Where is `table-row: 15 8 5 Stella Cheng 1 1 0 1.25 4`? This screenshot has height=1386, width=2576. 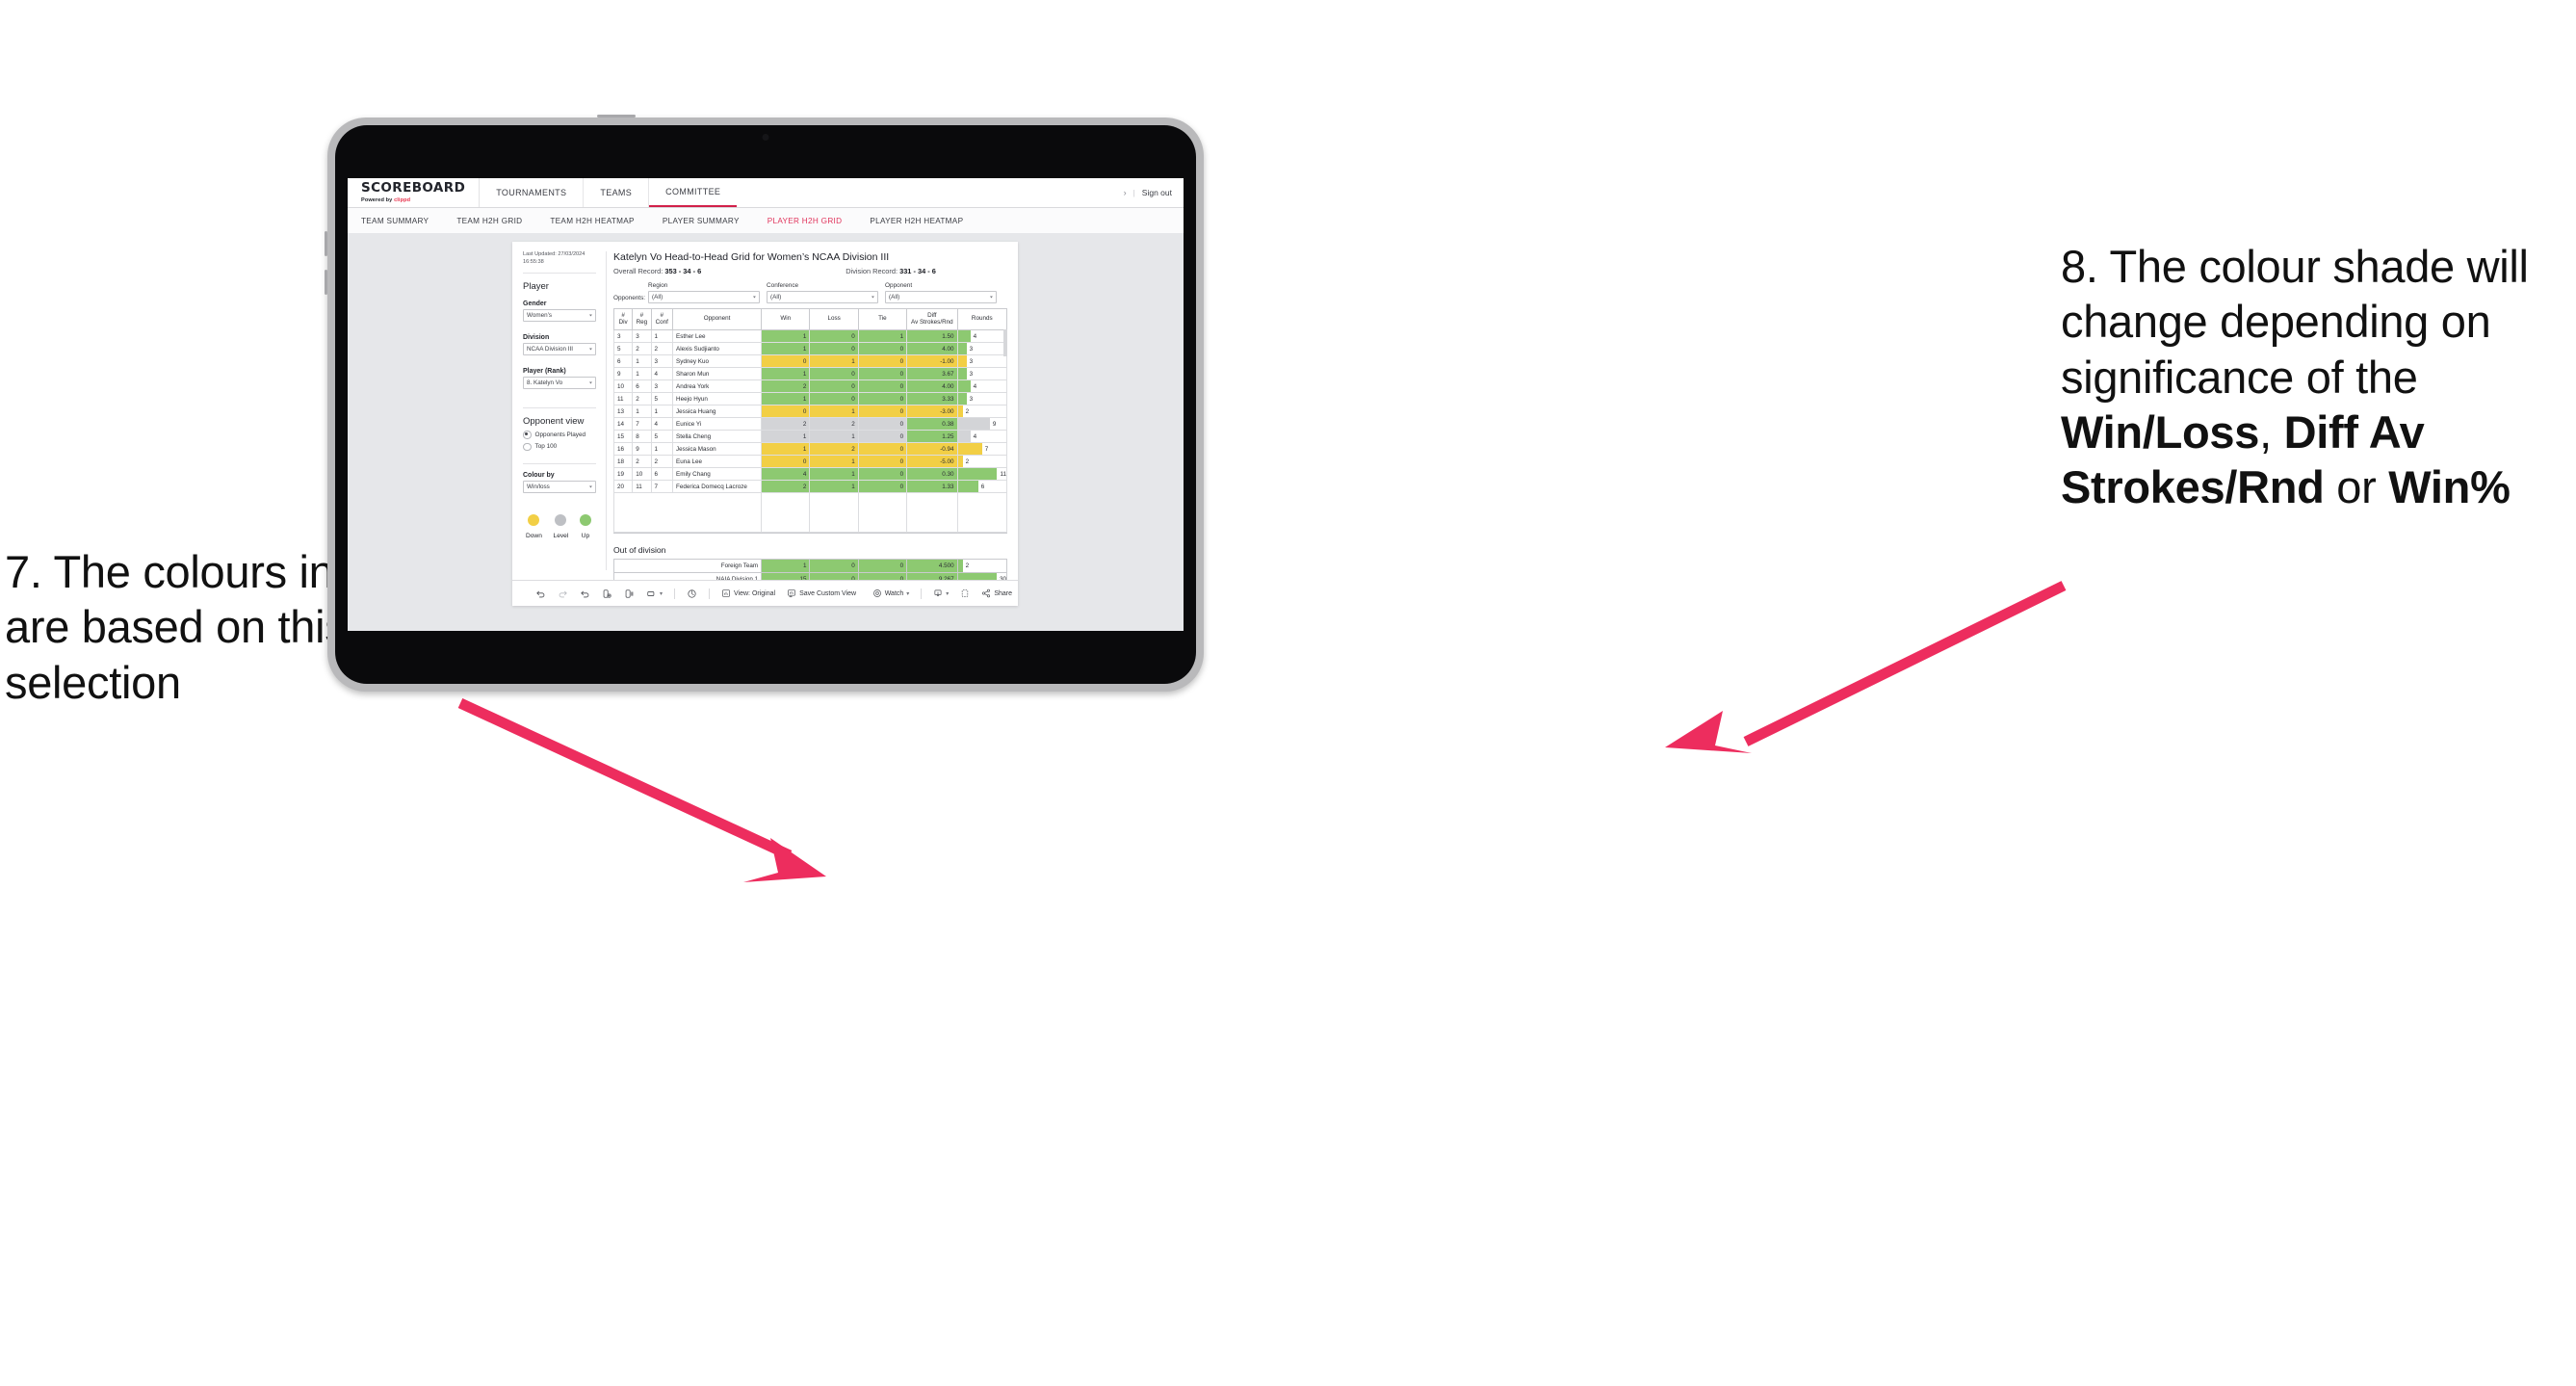
table-row: 15 8 5 Stella Cheng 1 1 0 1.25 4 is located at coordinates (810, 437).